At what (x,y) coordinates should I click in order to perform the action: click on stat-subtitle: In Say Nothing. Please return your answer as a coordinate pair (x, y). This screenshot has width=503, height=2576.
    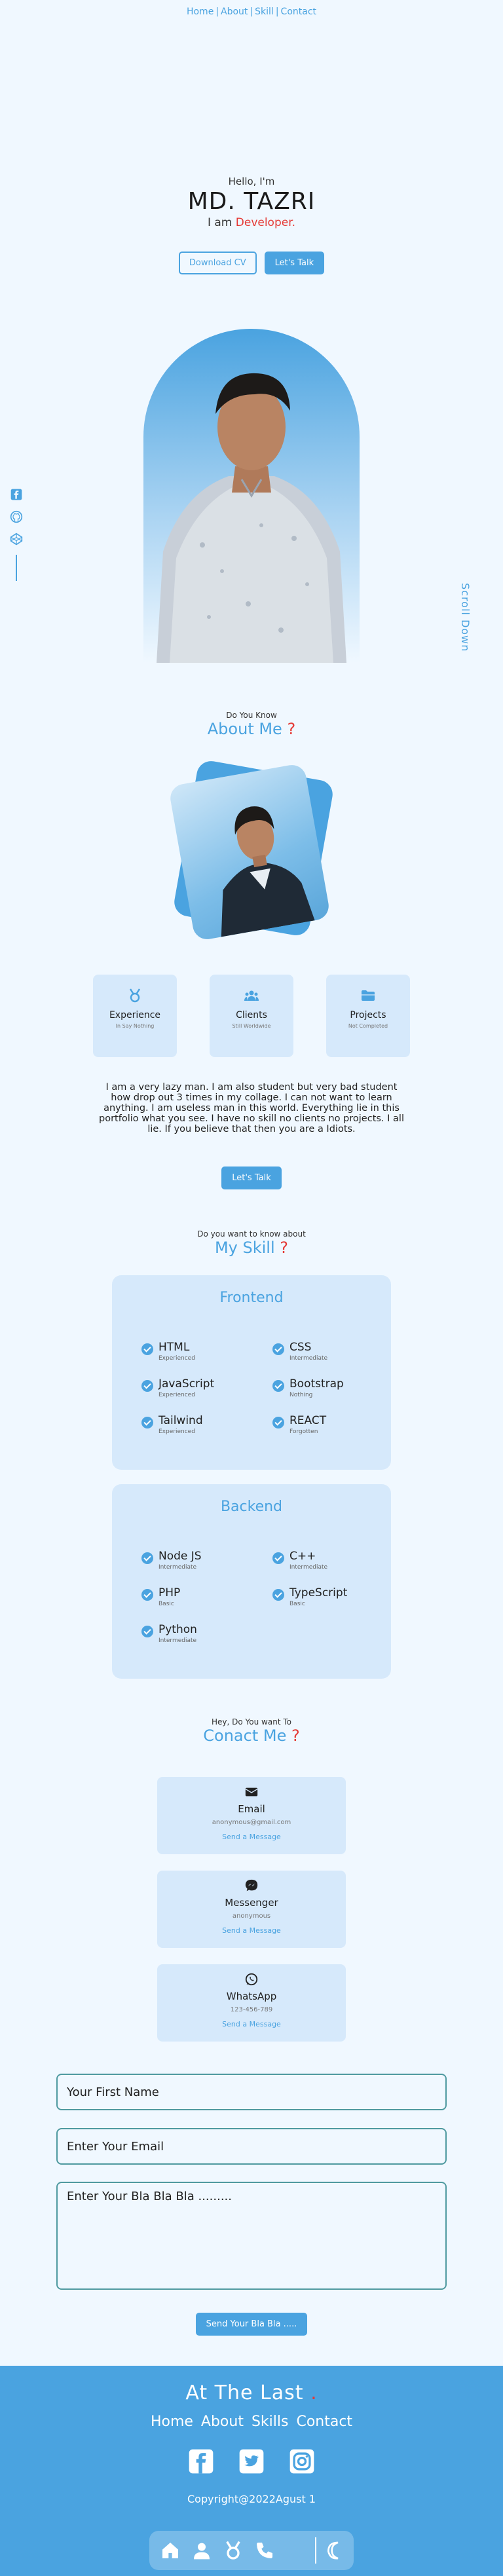
    Looking at the image, I should click on (135, 1026).